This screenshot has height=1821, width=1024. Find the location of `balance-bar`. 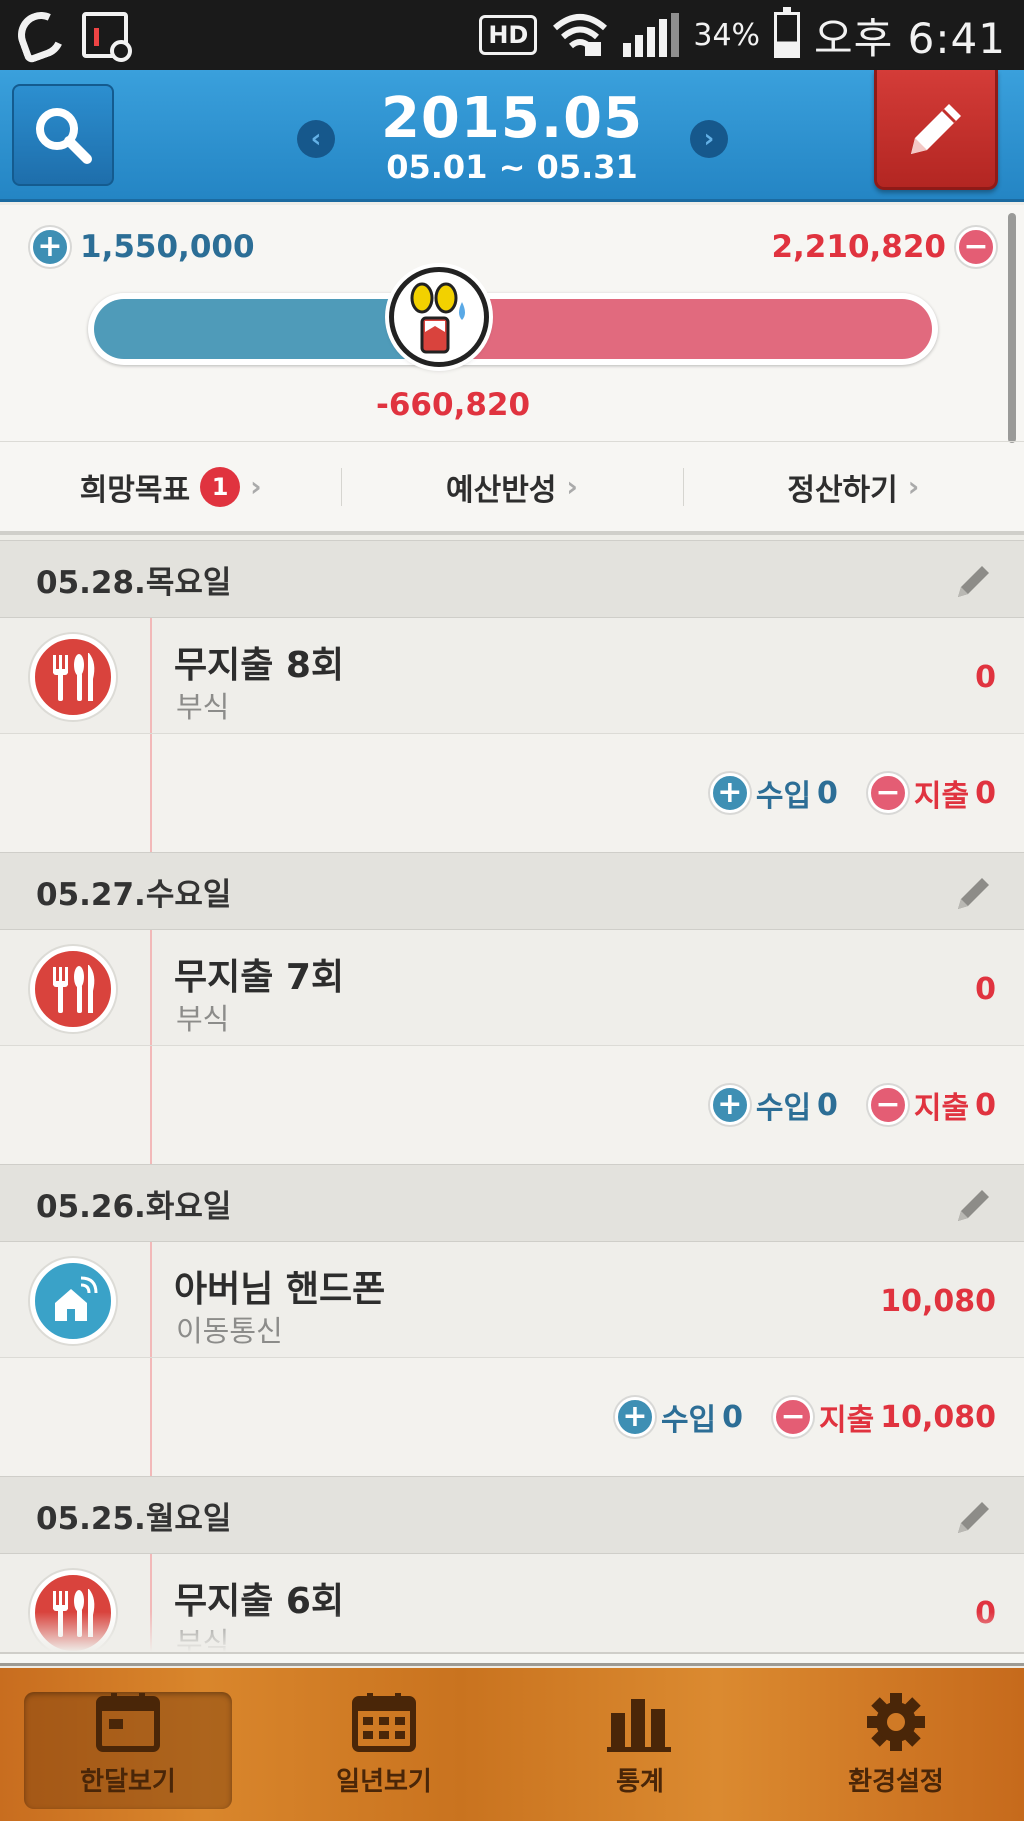

balance-bar is located at coordinates (513, 329).